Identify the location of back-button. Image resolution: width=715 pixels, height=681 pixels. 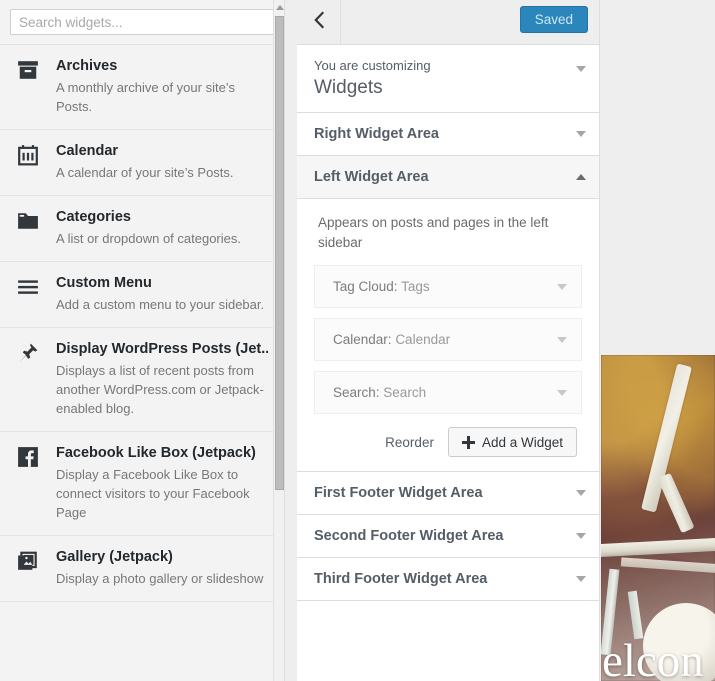
(319, 22).